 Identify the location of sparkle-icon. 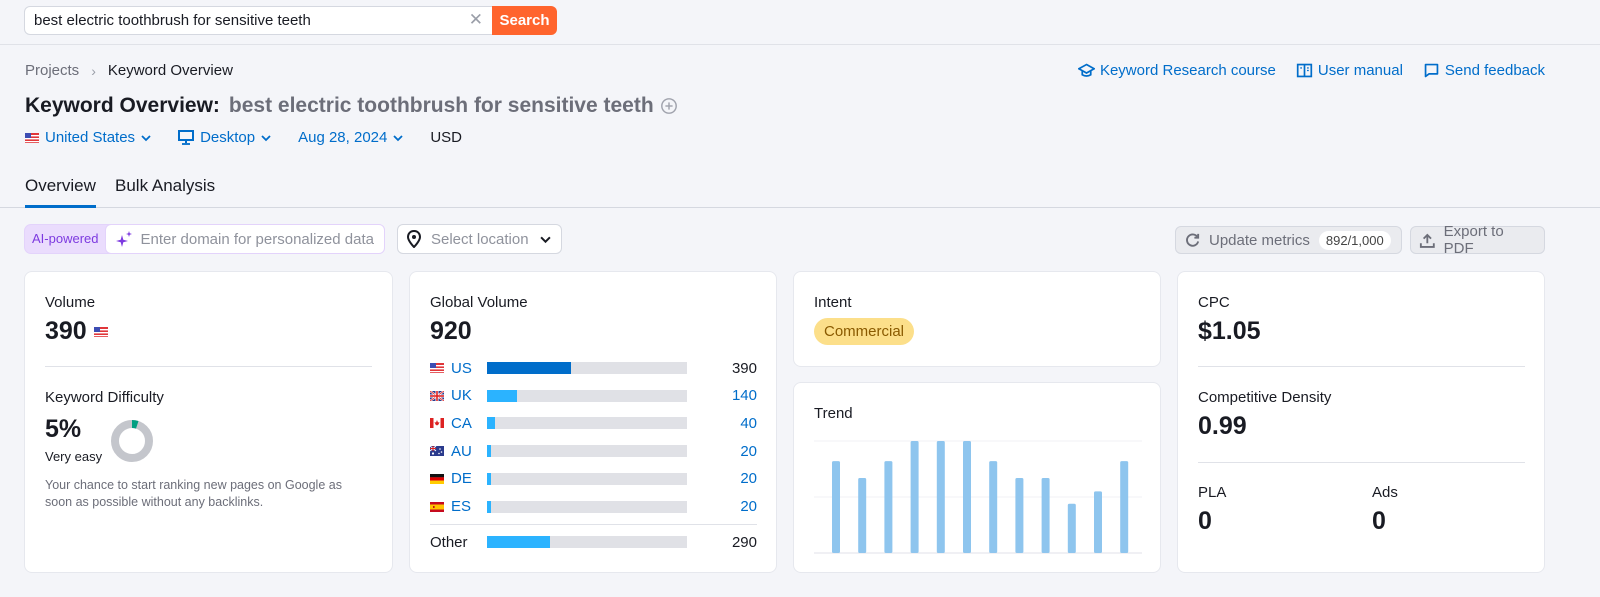
(124, 239).